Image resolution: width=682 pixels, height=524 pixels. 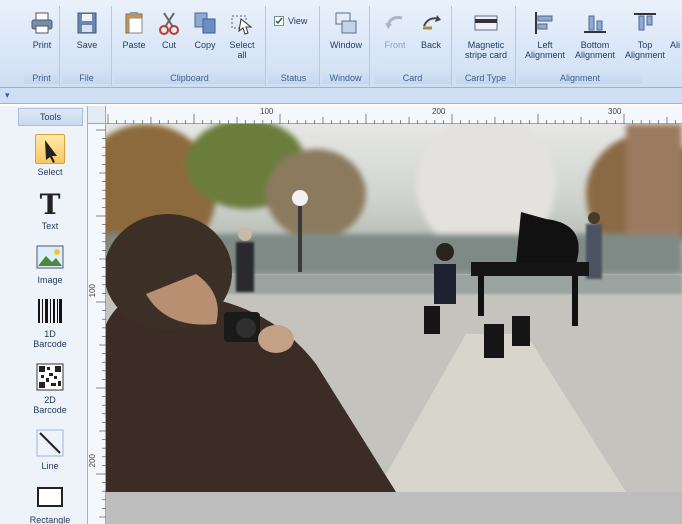 I want to click on horizontal-ruler: 100 200 300, so click(x=385, y=115).